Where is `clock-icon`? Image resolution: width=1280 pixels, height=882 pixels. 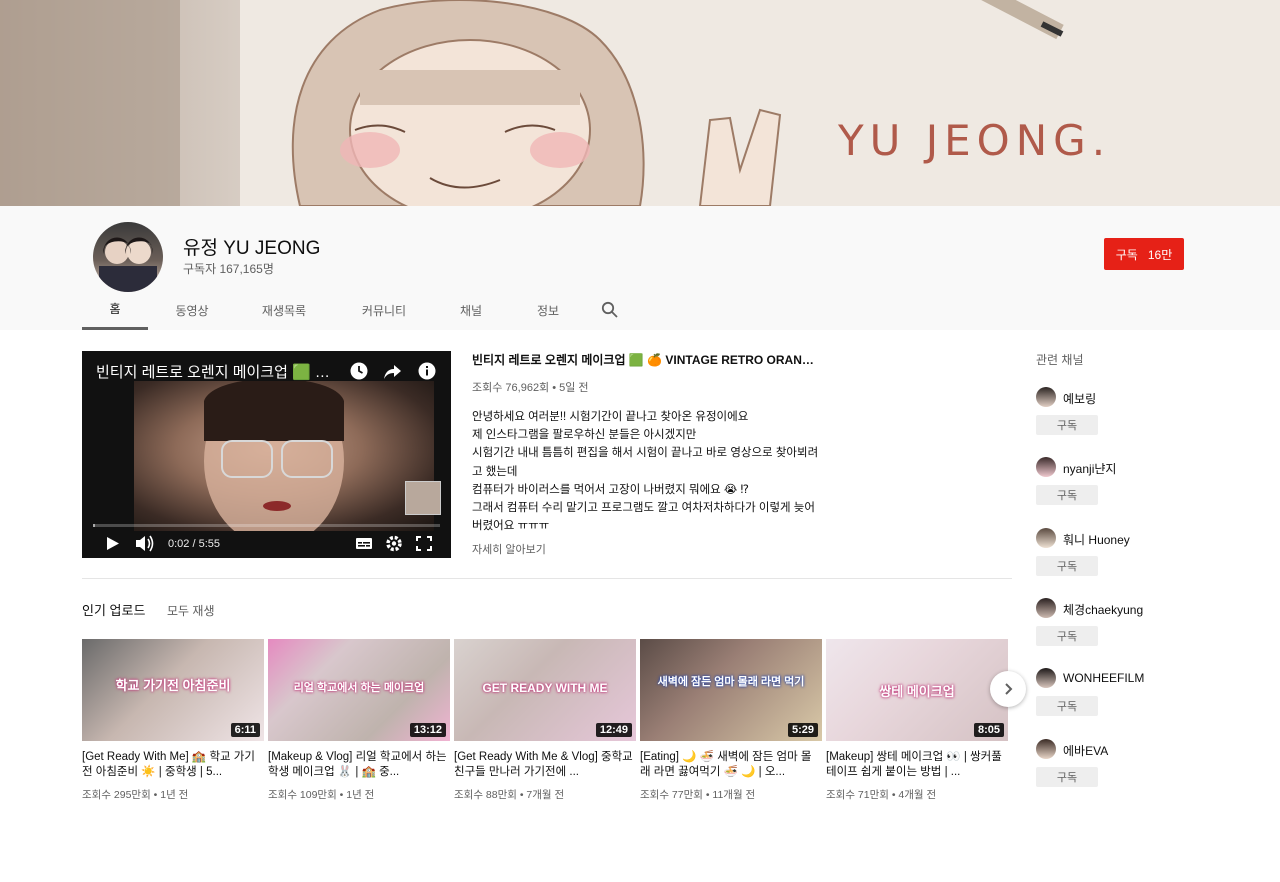
clock-icon is located at coordinates (359, 371).